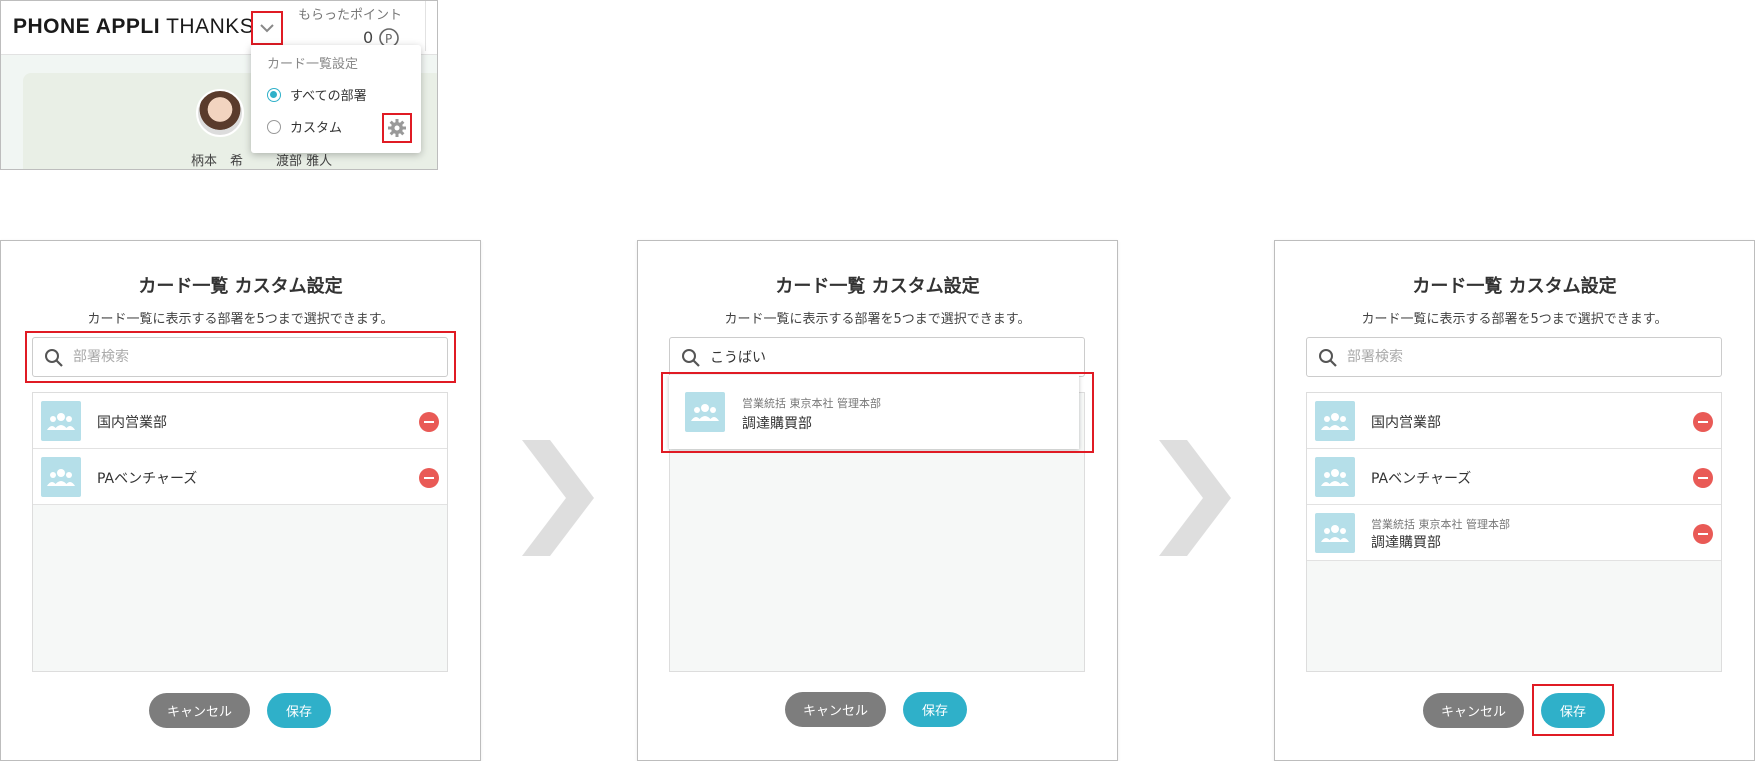 This screenshot has width=1755, height=761. I want to click on chevron-down-icon, so click(267, 28).